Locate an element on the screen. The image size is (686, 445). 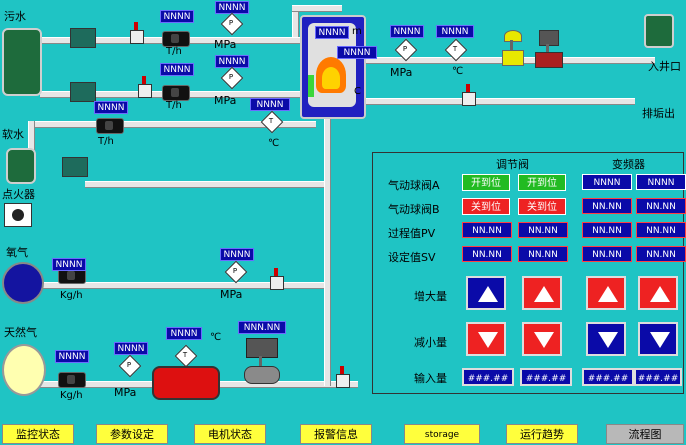
pump-1-icon is located at coordinates (83, 38).